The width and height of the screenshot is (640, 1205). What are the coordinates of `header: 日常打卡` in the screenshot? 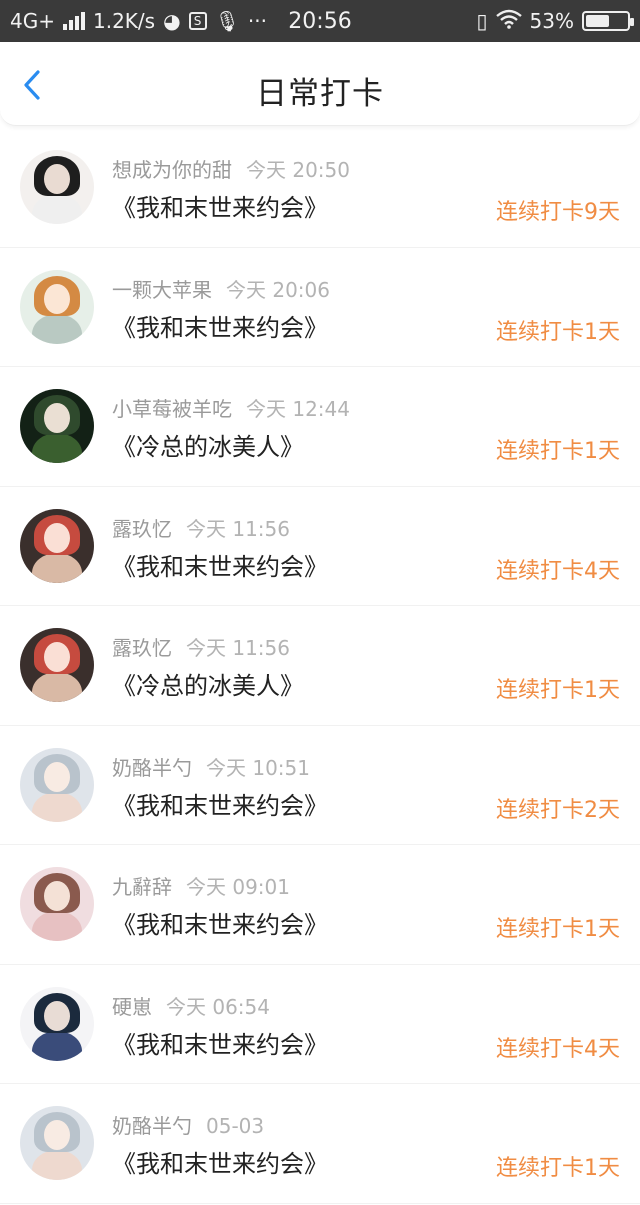 It's located at (320, 84).